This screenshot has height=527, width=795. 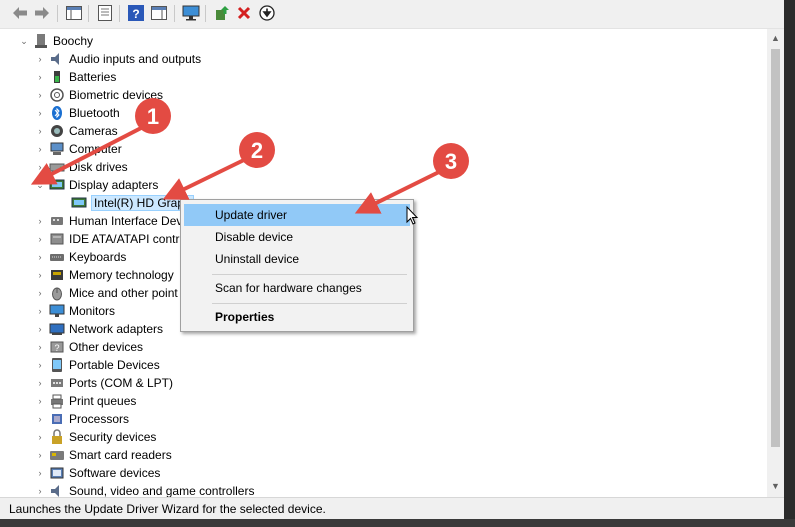 What do you see at coordinates (94, 113) in the screenshot?
I see `tree-category-label: Bluetooth` at bounding box center [94, 113].